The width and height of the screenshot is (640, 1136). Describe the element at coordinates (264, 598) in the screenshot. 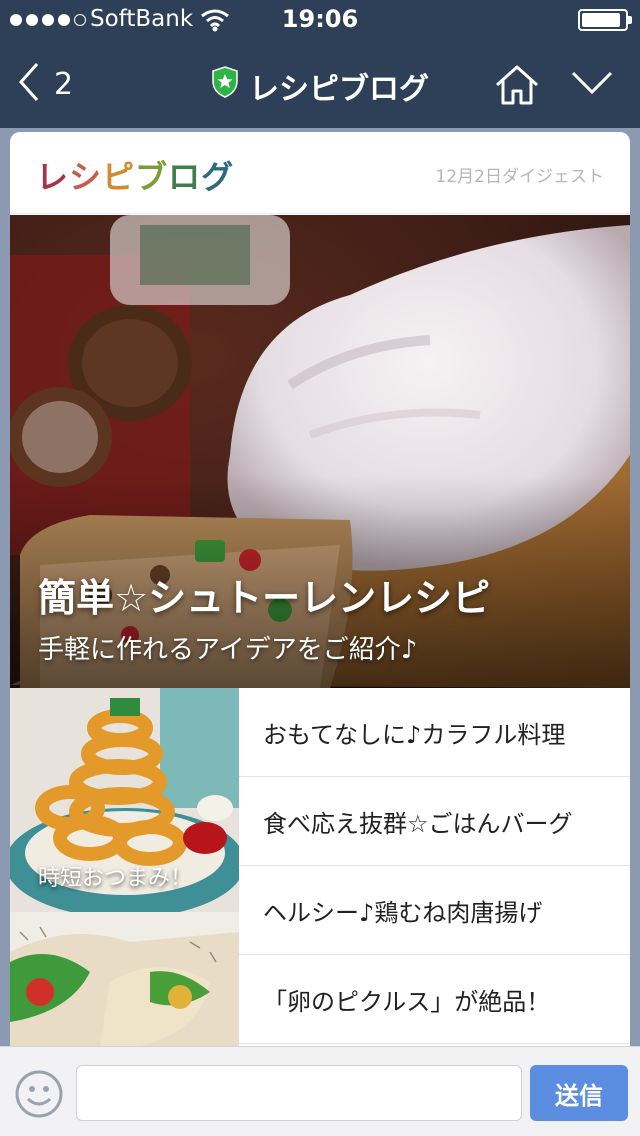

I see `hero-title: 簡単☆シュトーレンレシピ` at that location.